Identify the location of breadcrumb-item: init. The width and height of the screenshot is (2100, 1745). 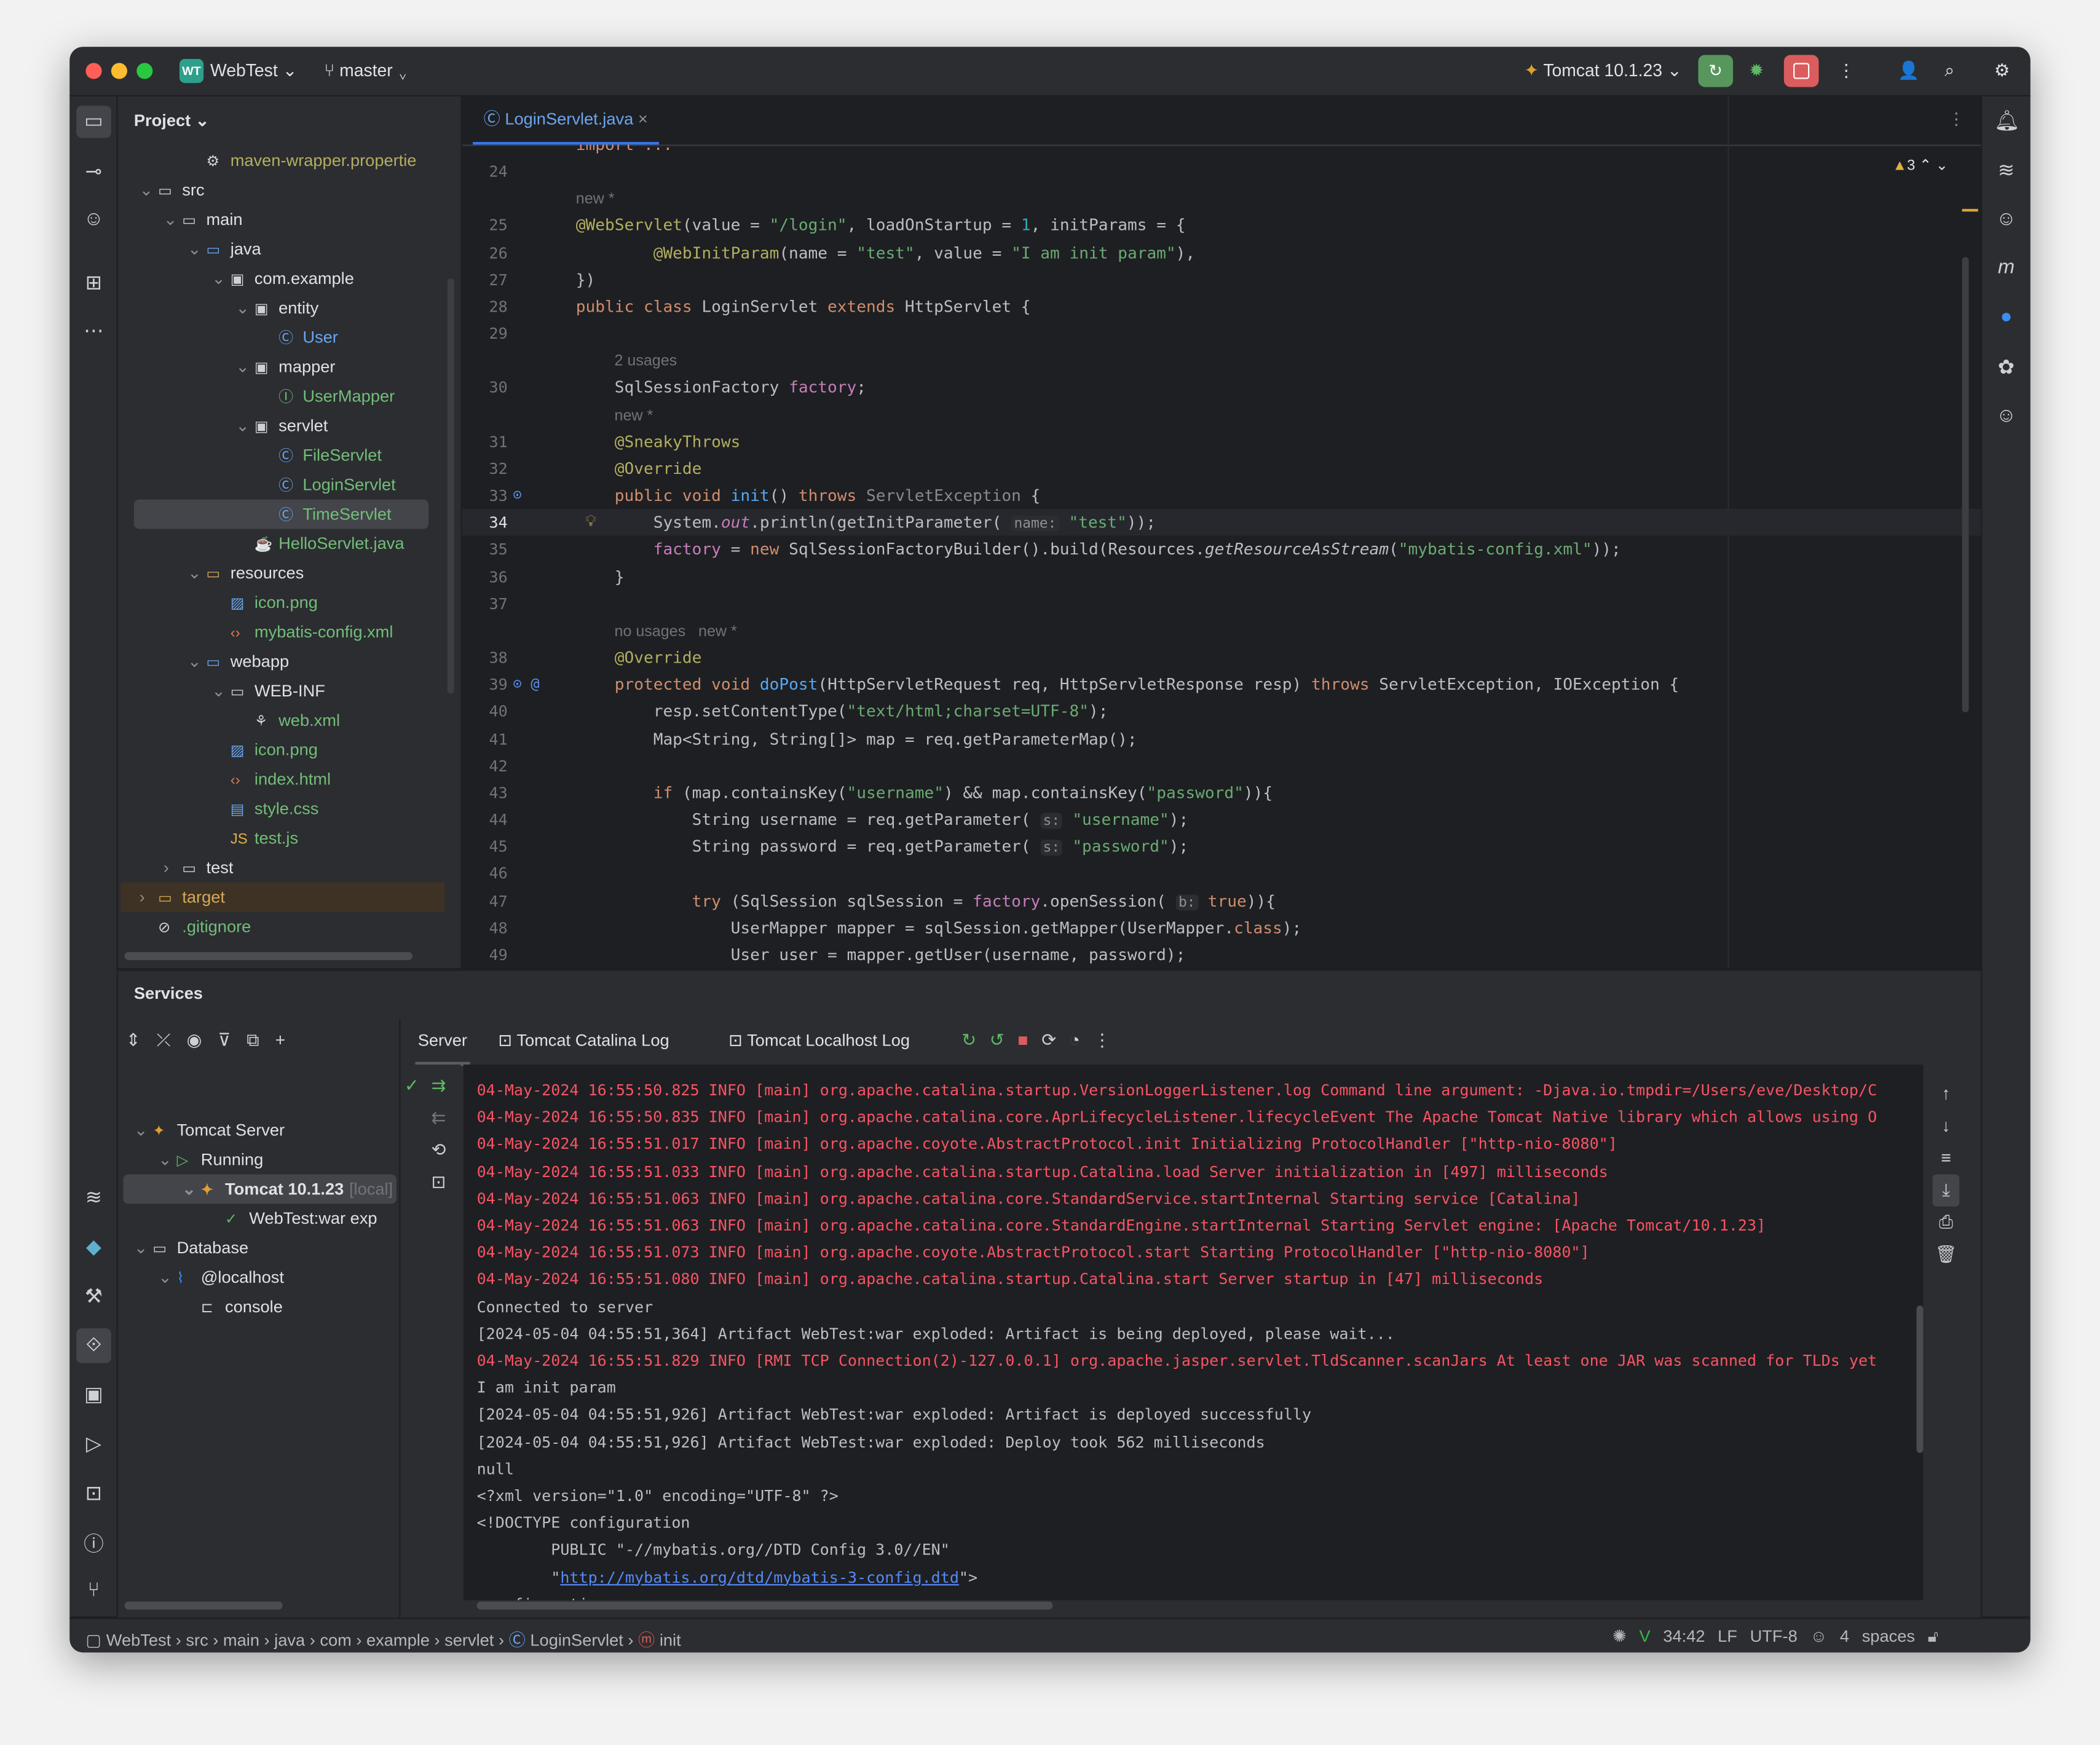
(671, 1640).